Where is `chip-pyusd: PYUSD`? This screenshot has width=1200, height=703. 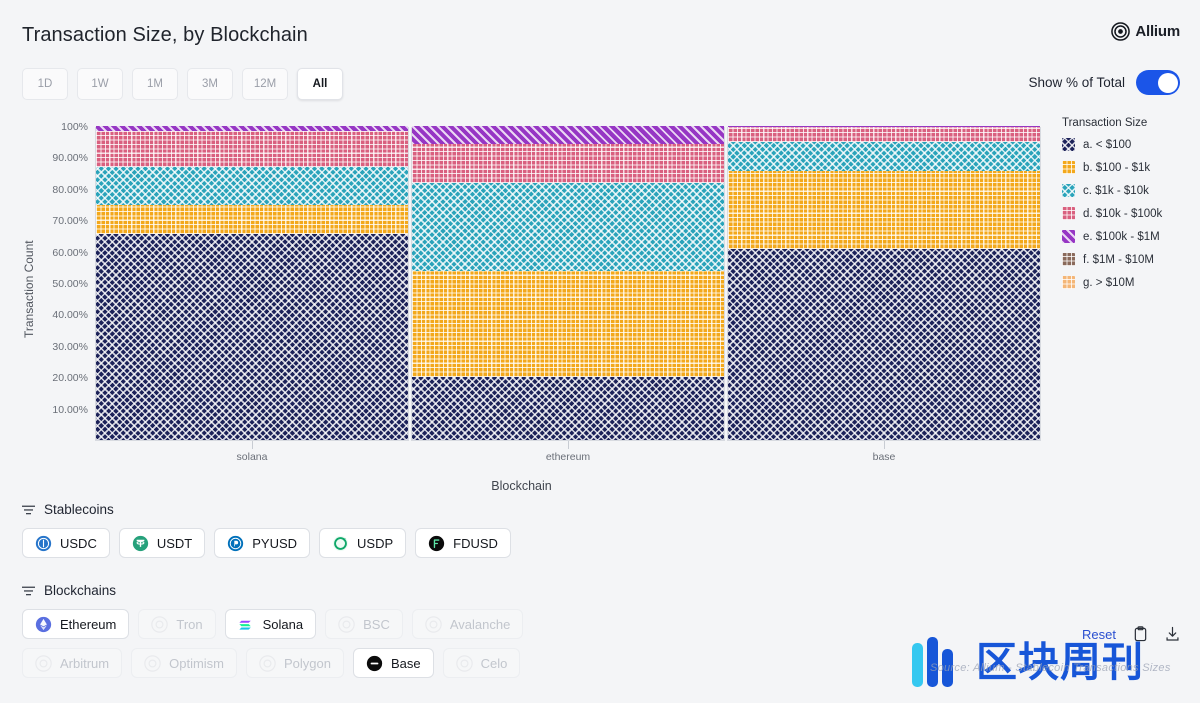 chip-pyusd: PYUSD is located at coordinates (262, 543).